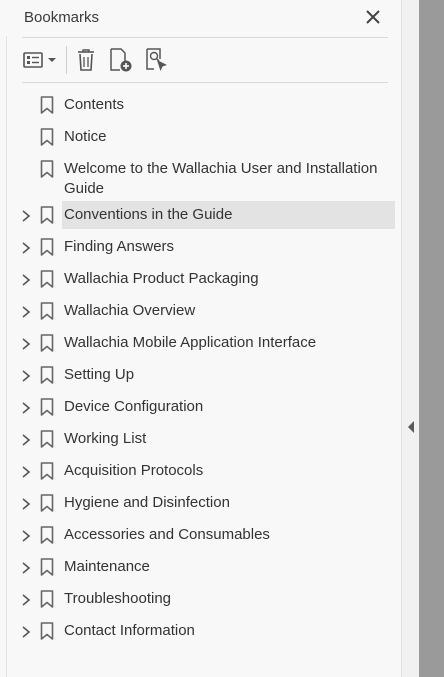 The width and height of the screenshot is (444, 677). I want to click on bookmark-label: Wallachia Product Packaging, so click(161, 278).